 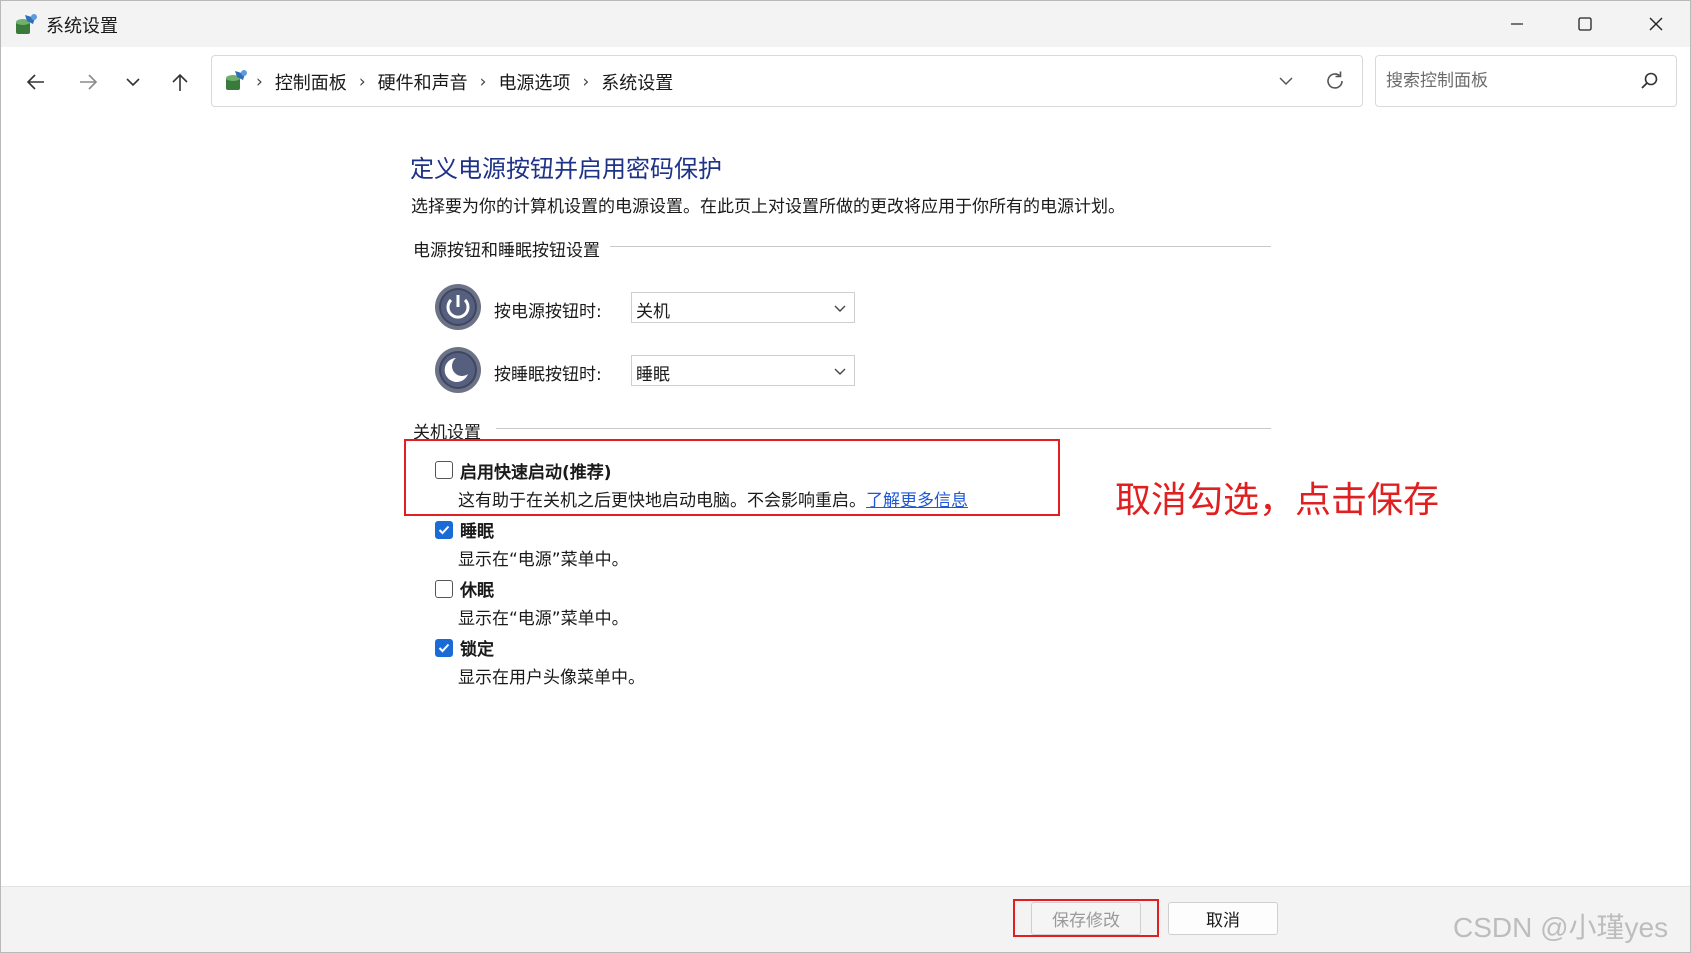 What do you see at coordinates (536, 473) in the screenshot?
I see `fast-startup-title: 启用快速启动(推荐)` at bounding box center [536, 473].